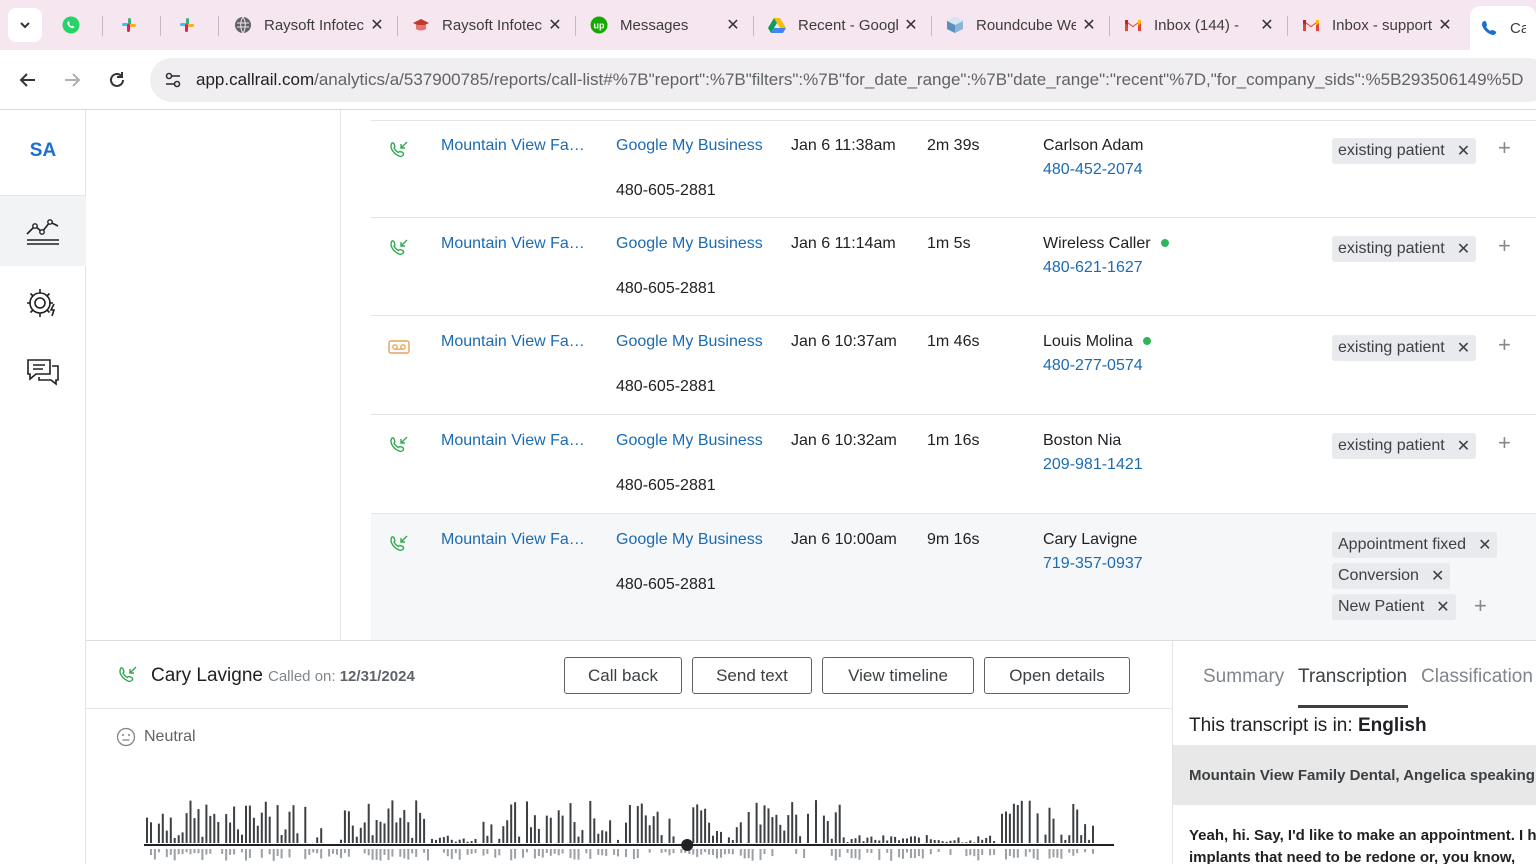 The image size is (1536, 864). Describe the element at coordinates (43, 151) in the screenshot. I see `account-logo: SA` at that location.